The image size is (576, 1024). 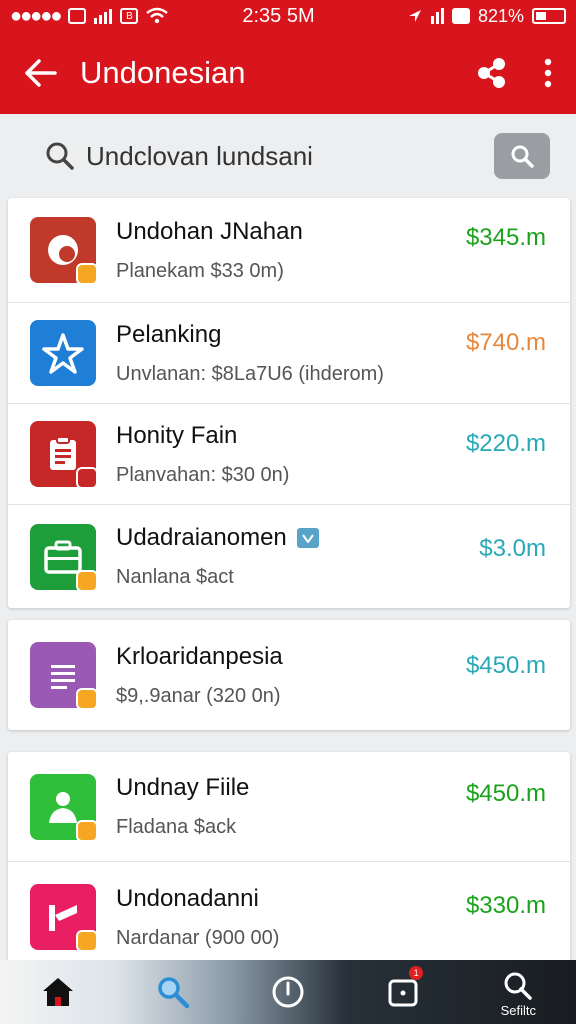 What do you see at coordinates (518, 1010) in the screenshot?
I see `nav-search-label: Sefiltc` at bounding box center [518, 1010].